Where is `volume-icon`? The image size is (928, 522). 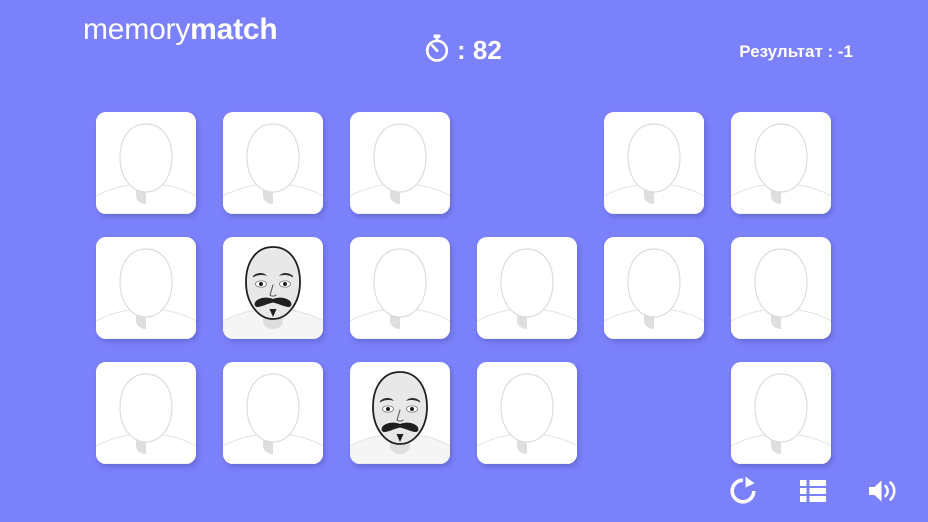 volume-icon is located at coordinates (883, 492).